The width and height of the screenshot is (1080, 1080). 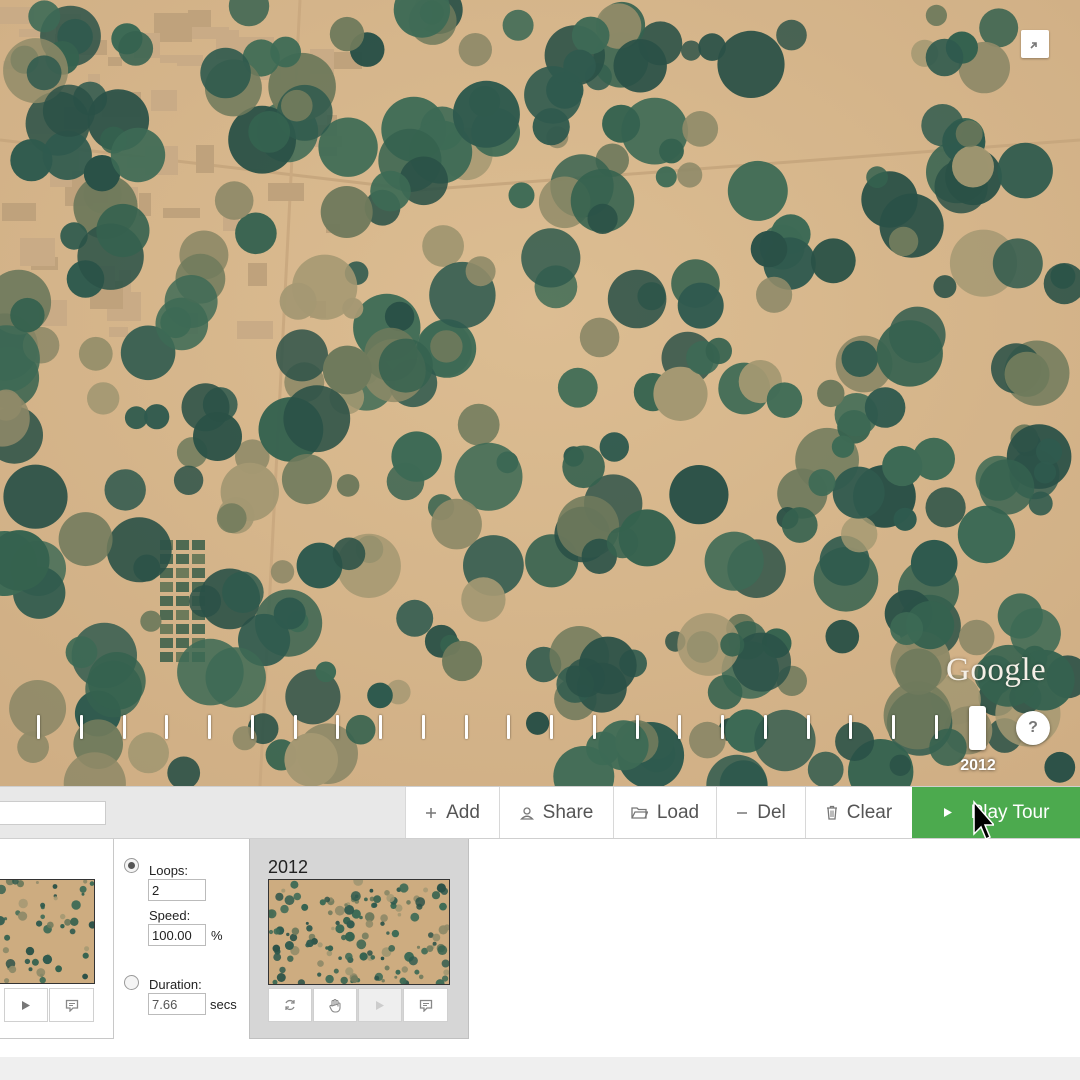 What do you see at coordinates (431, 813) in the screenshot?
I see `plus-icon` at bounding box center [431, 813].